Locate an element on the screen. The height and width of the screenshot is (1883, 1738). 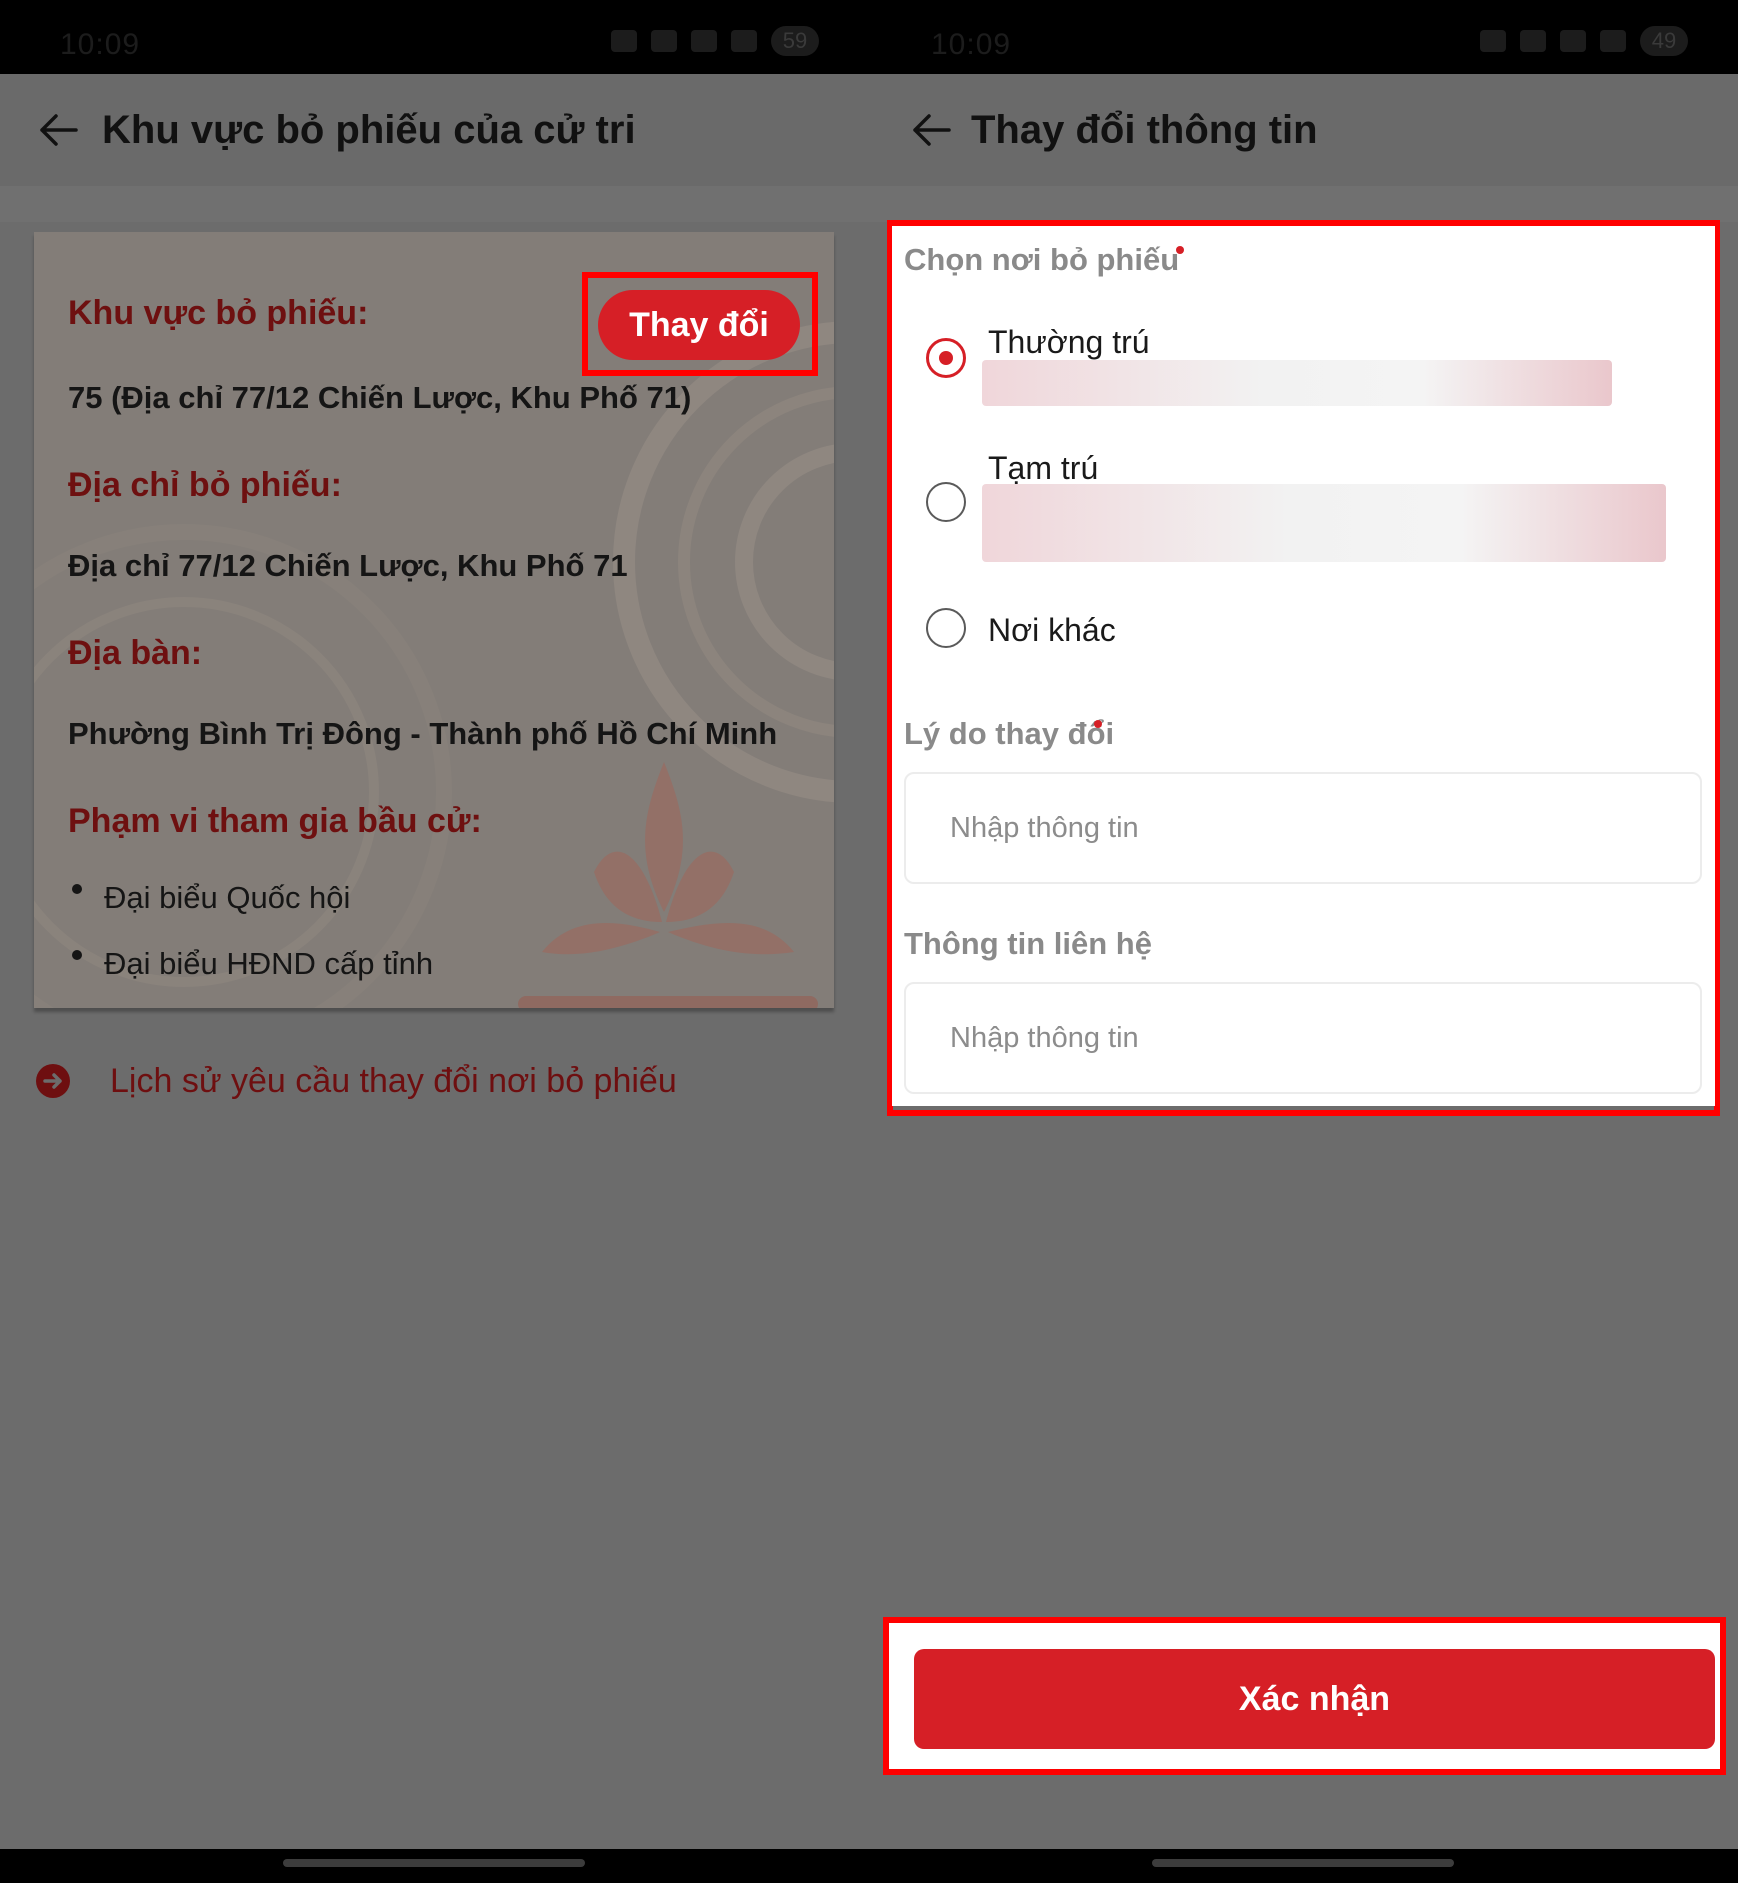
reason-input is located at coordinates (1303, 828).